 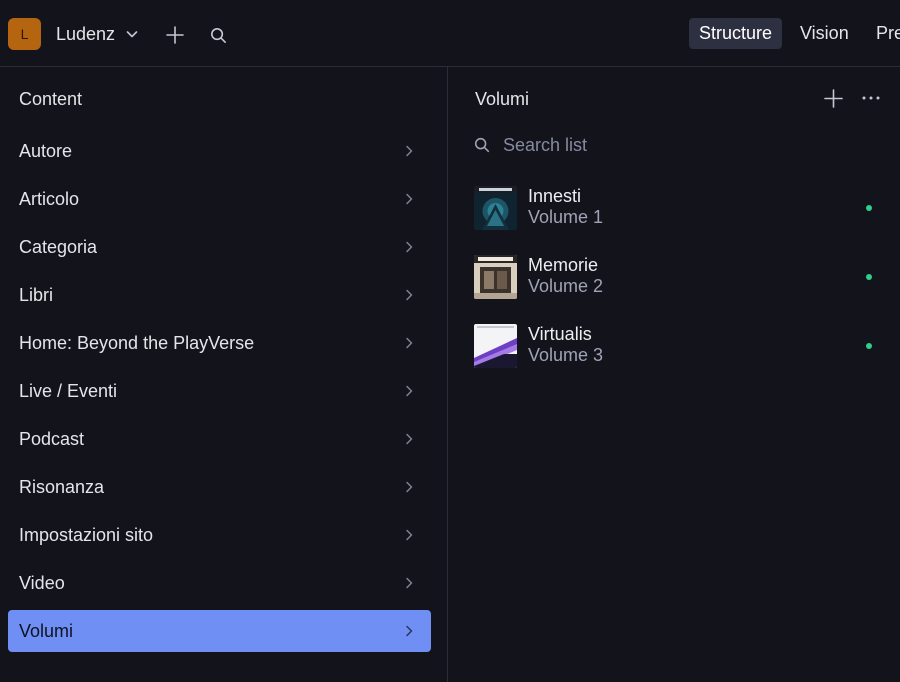 What do you see at coordinates (678, 347) in the screenshot?
I see `document-row-virtualis: Virtualis Volume 3` at bounding box center [678, 347].